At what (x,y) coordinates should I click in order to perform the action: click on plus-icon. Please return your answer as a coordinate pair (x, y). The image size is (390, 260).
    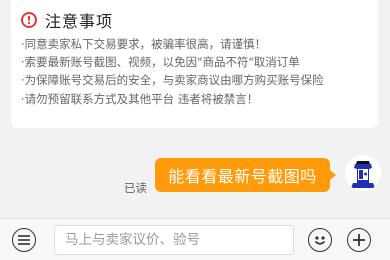
    Looking at the image, I should click on (359, 240).